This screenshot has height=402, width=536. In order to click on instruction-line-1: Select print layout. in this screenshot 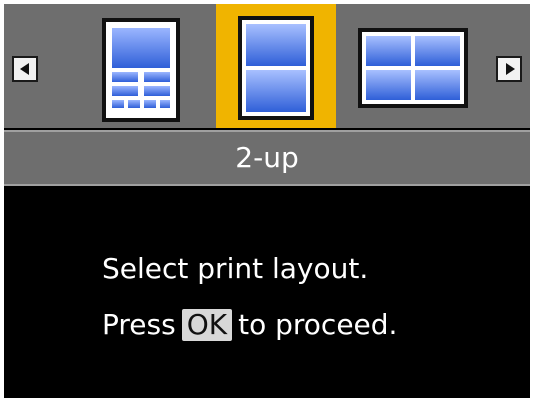, I will do `click(235, 268)`.